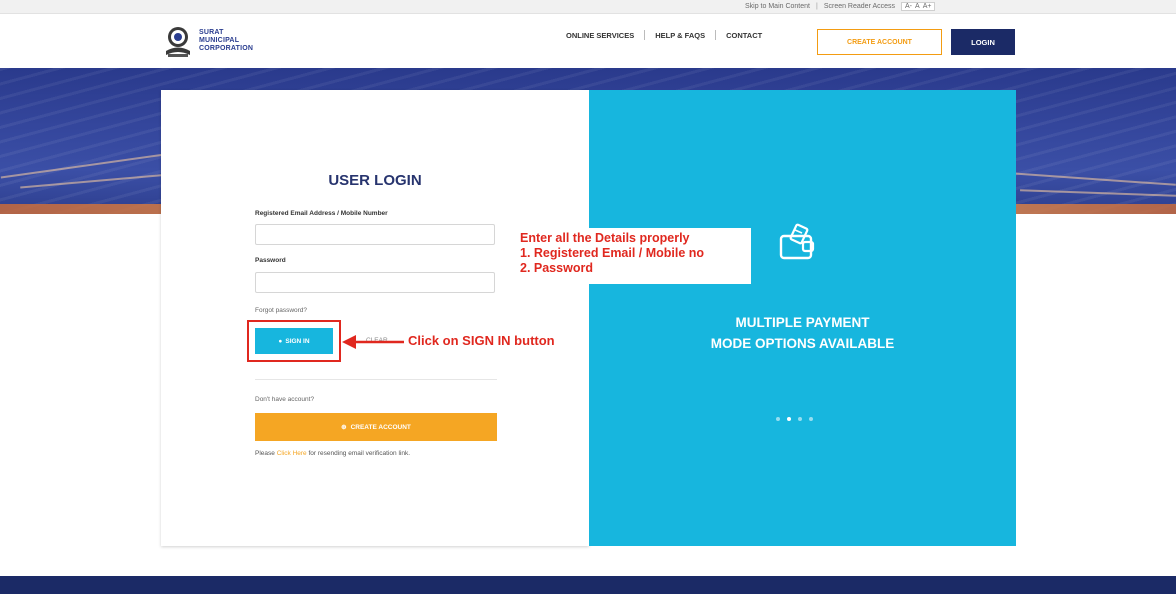 This screenshot has width=1176, height=594. I want to click on instruction-line: 1. Registered Email / Mobile no, so click(612, 253).